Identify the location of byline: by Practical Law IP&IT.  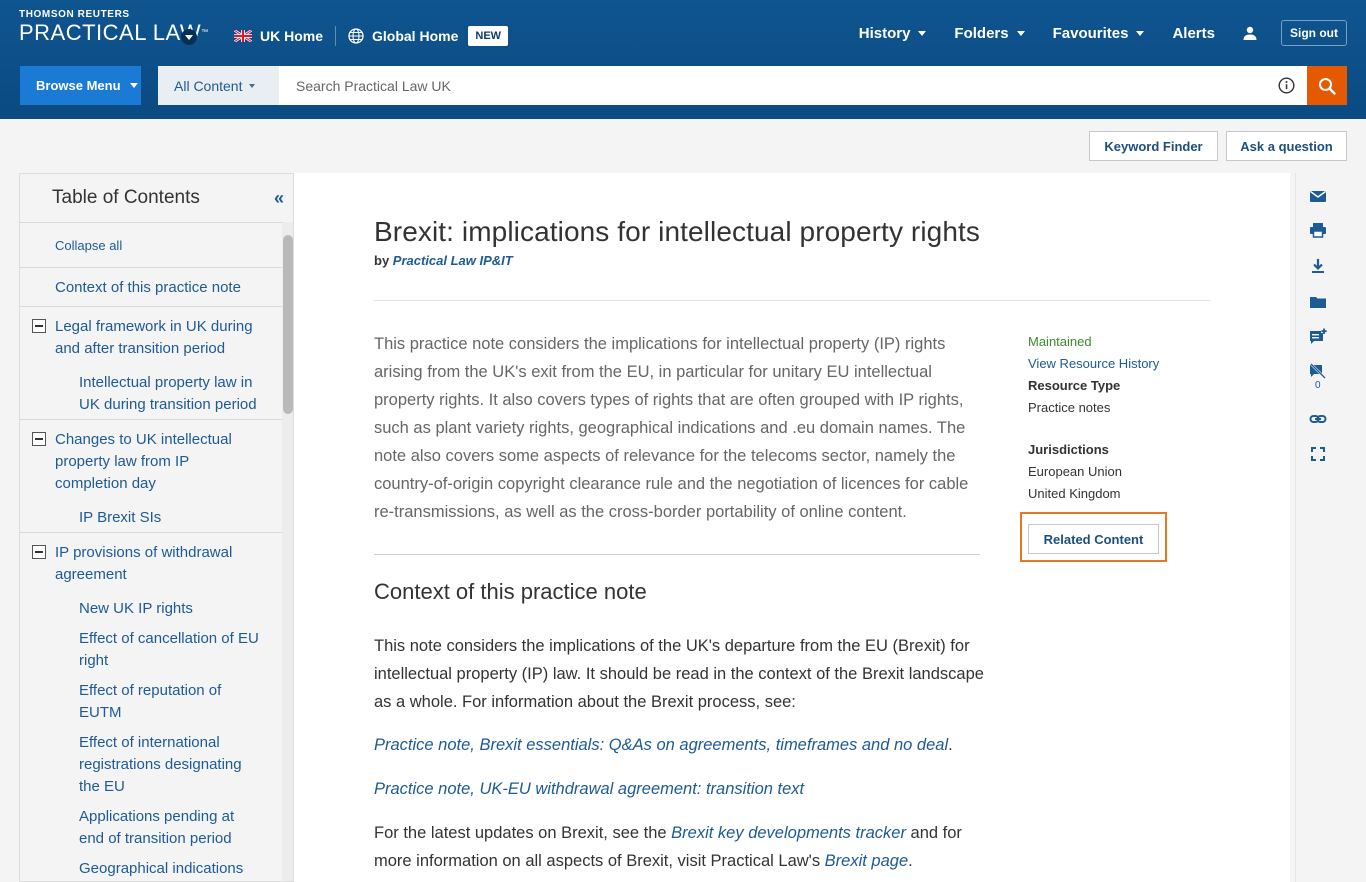
(443, 260).